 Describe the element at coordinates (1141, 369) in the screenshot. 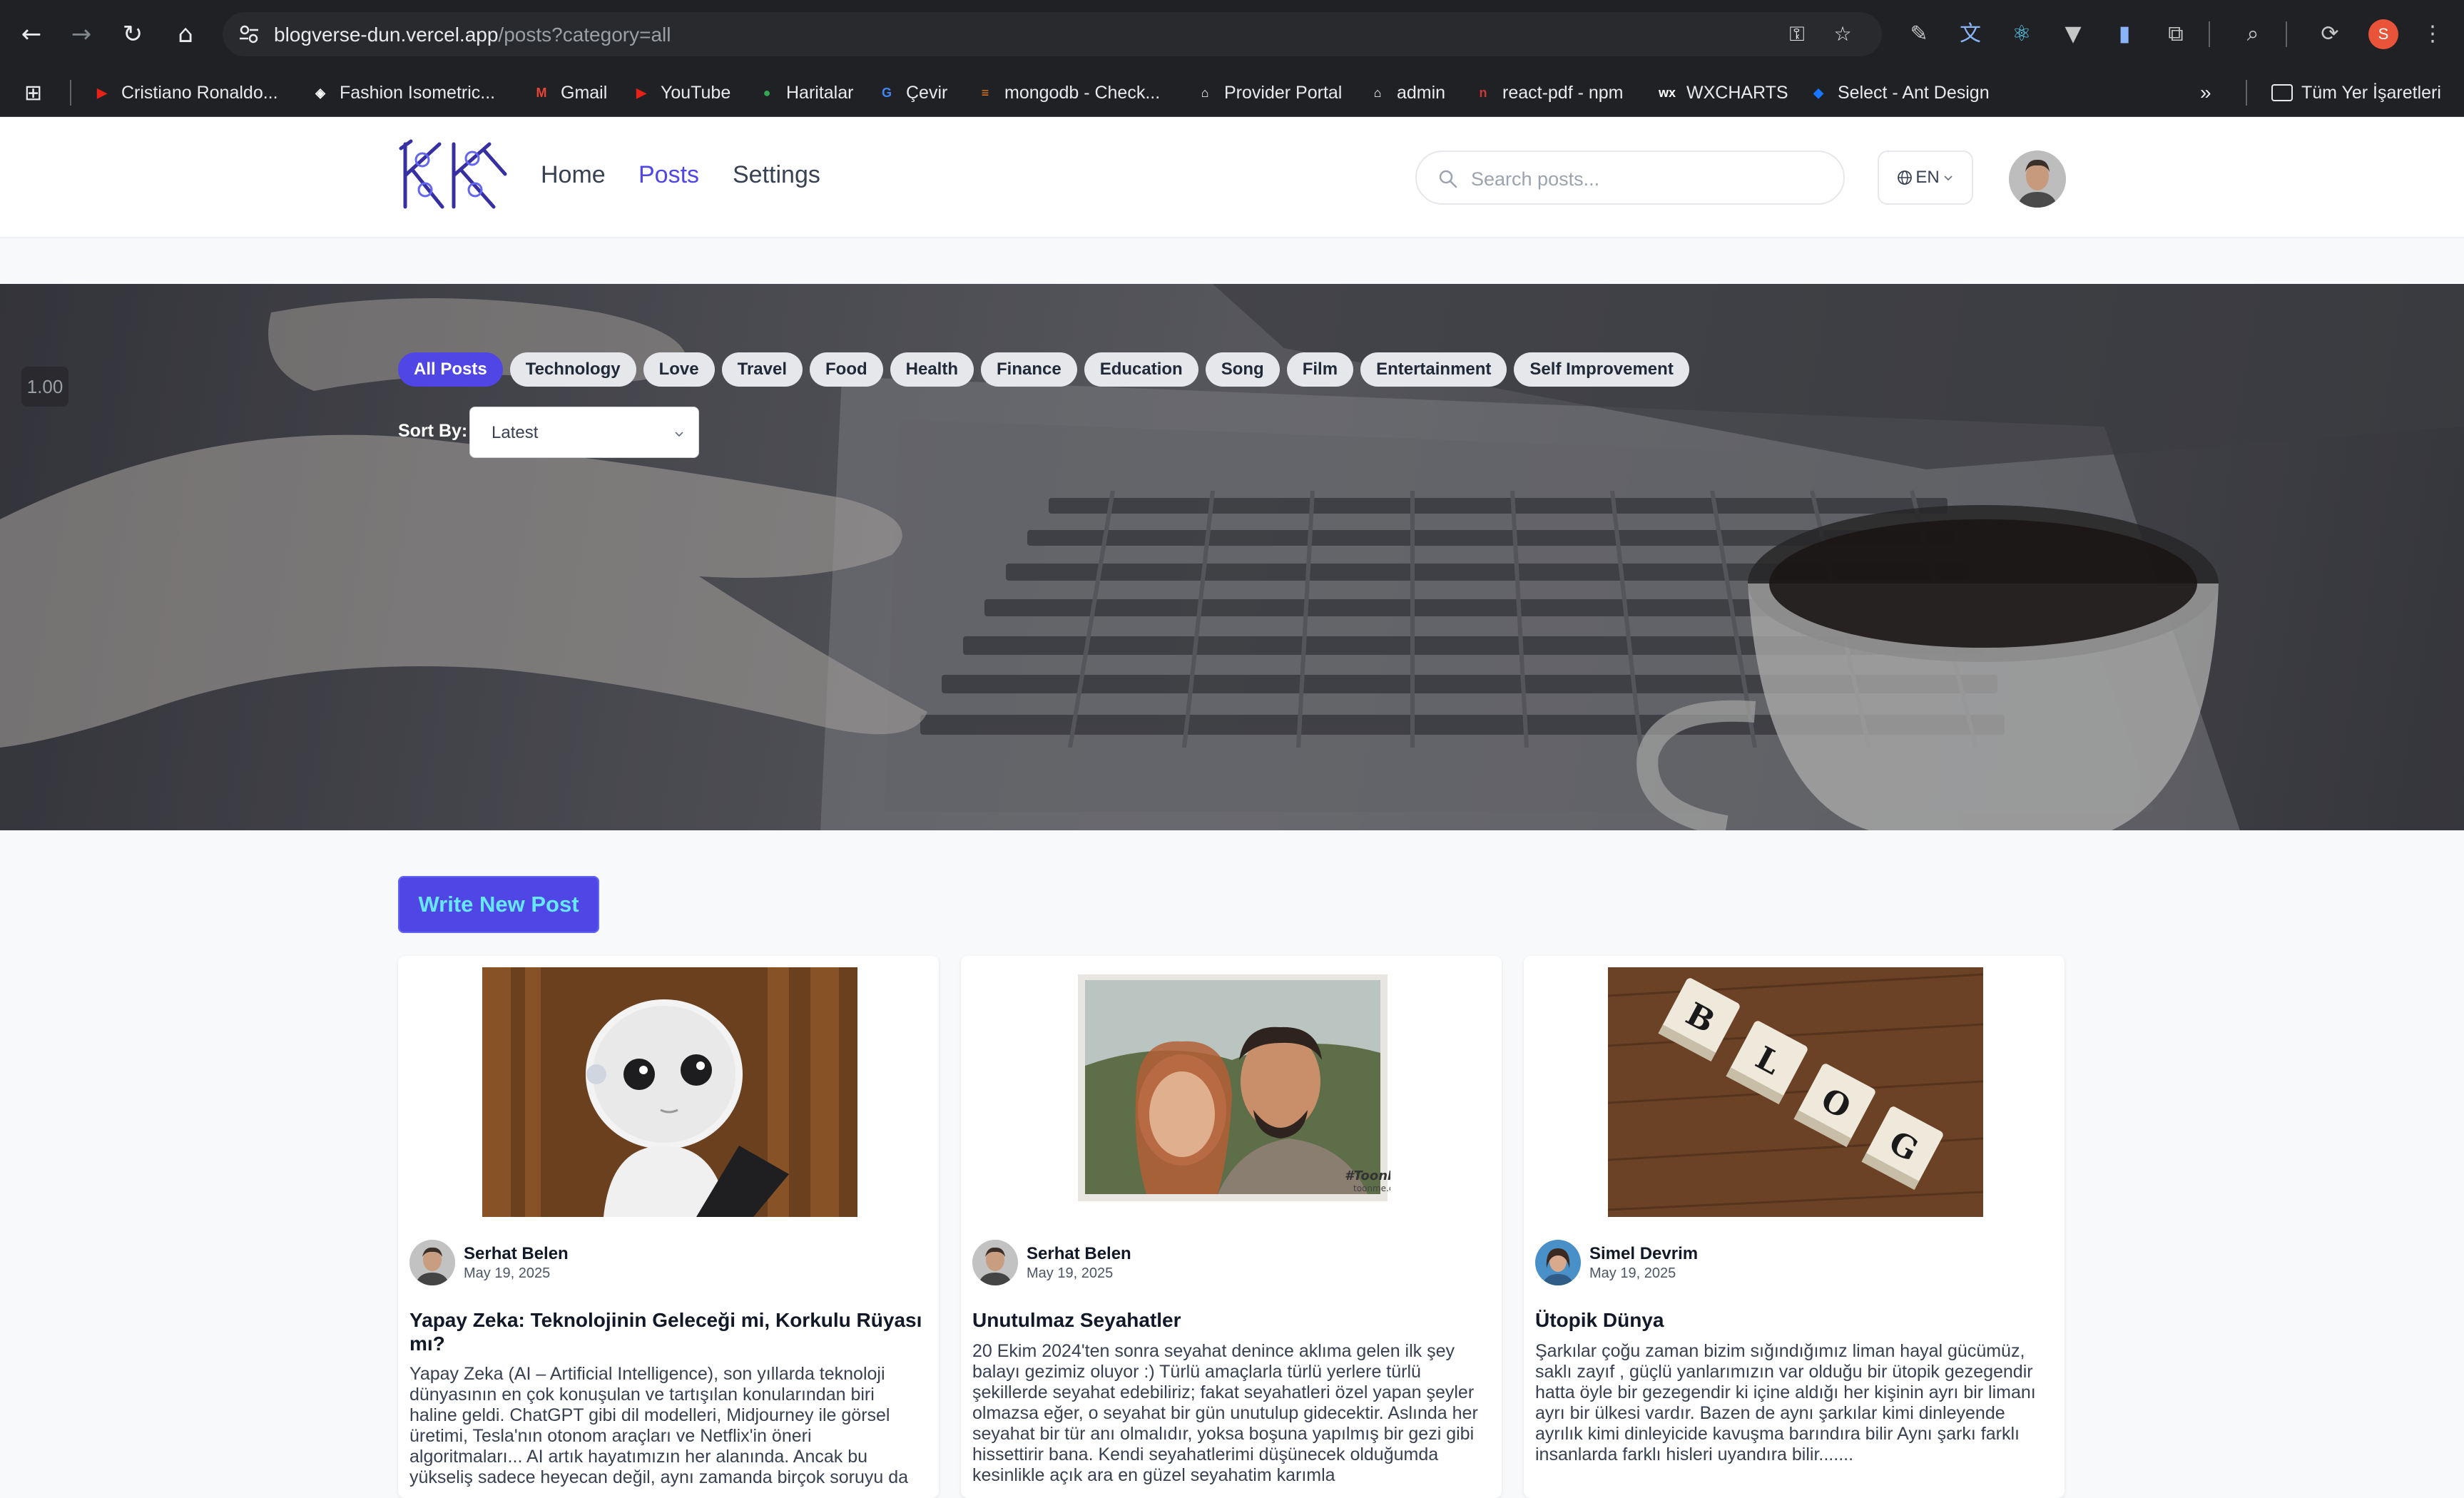

I see `category-chip-education: Education` at that location.